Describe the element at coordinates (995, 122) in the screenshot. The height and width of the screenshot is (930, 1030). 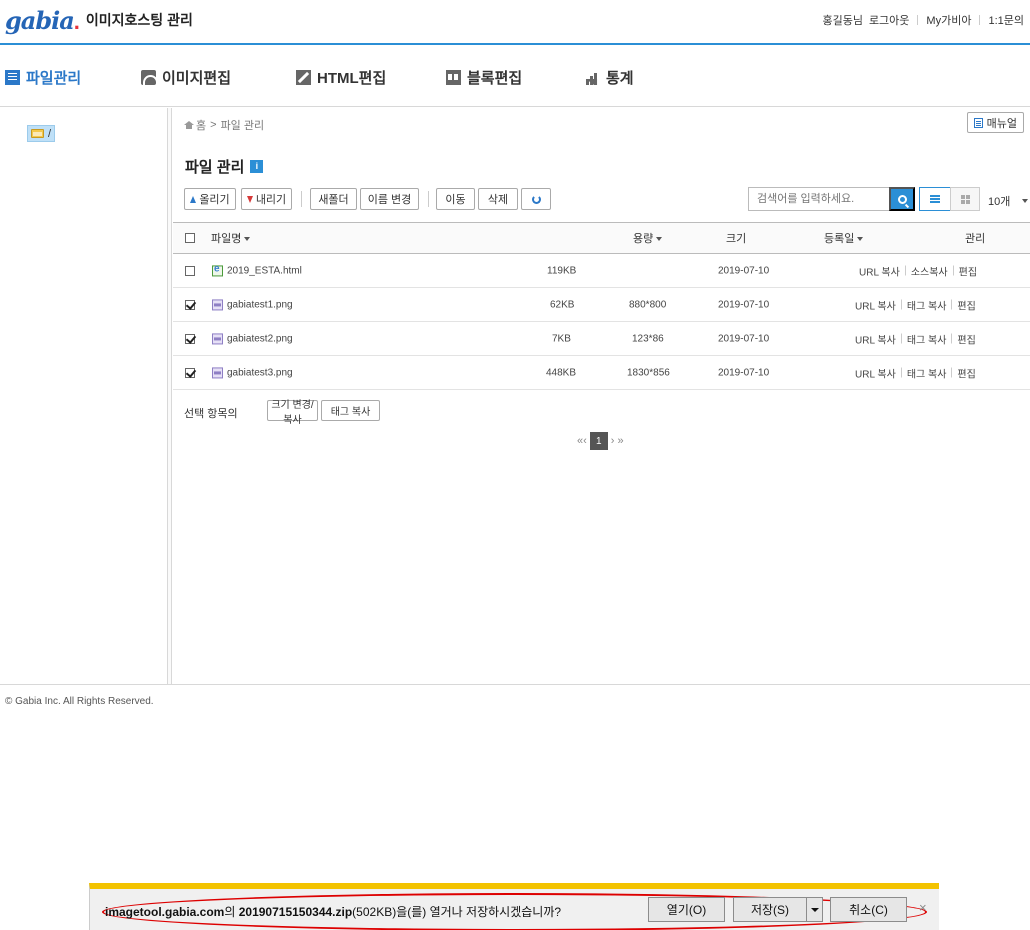
I see `manual-button: 매뉴얼` at that location.